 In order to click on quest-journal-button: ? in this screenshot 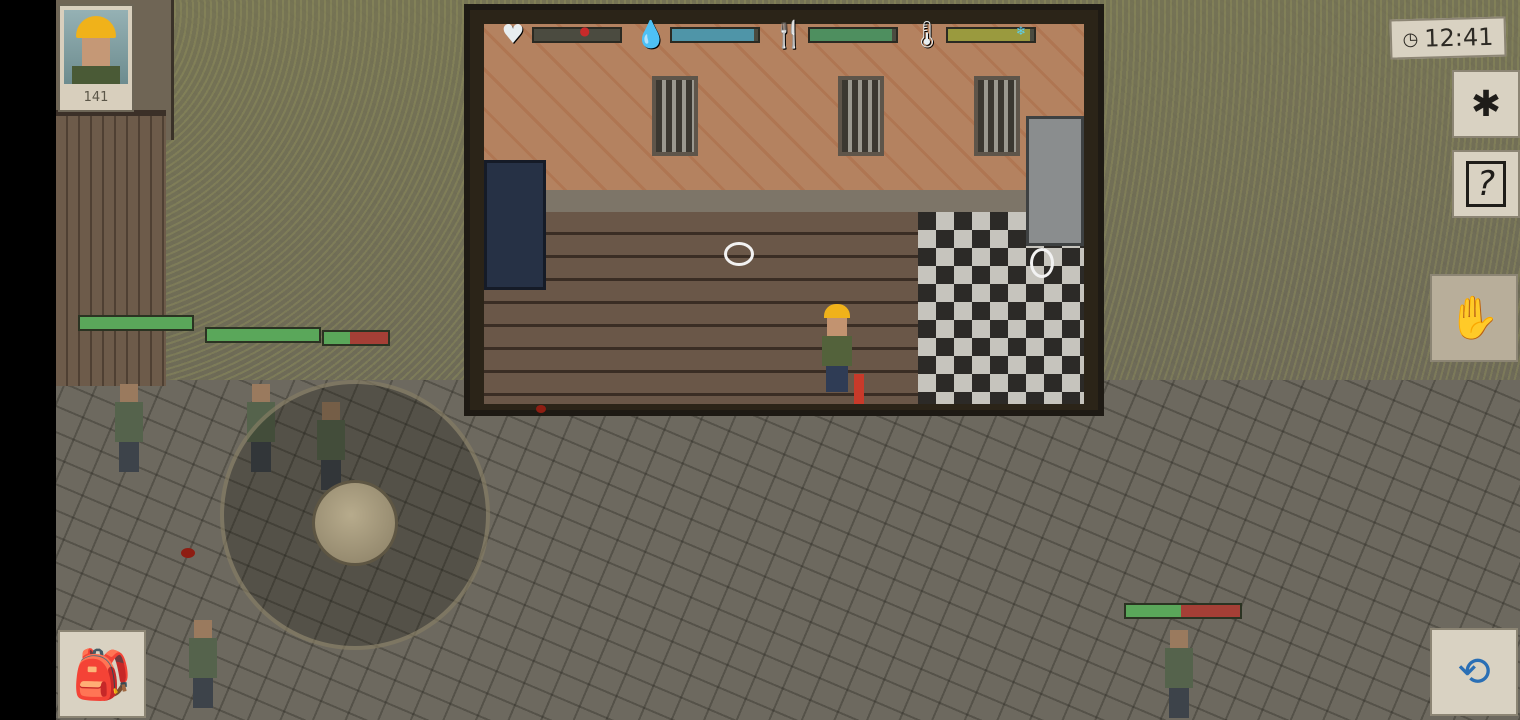, I will do `click(1486, 184)`.